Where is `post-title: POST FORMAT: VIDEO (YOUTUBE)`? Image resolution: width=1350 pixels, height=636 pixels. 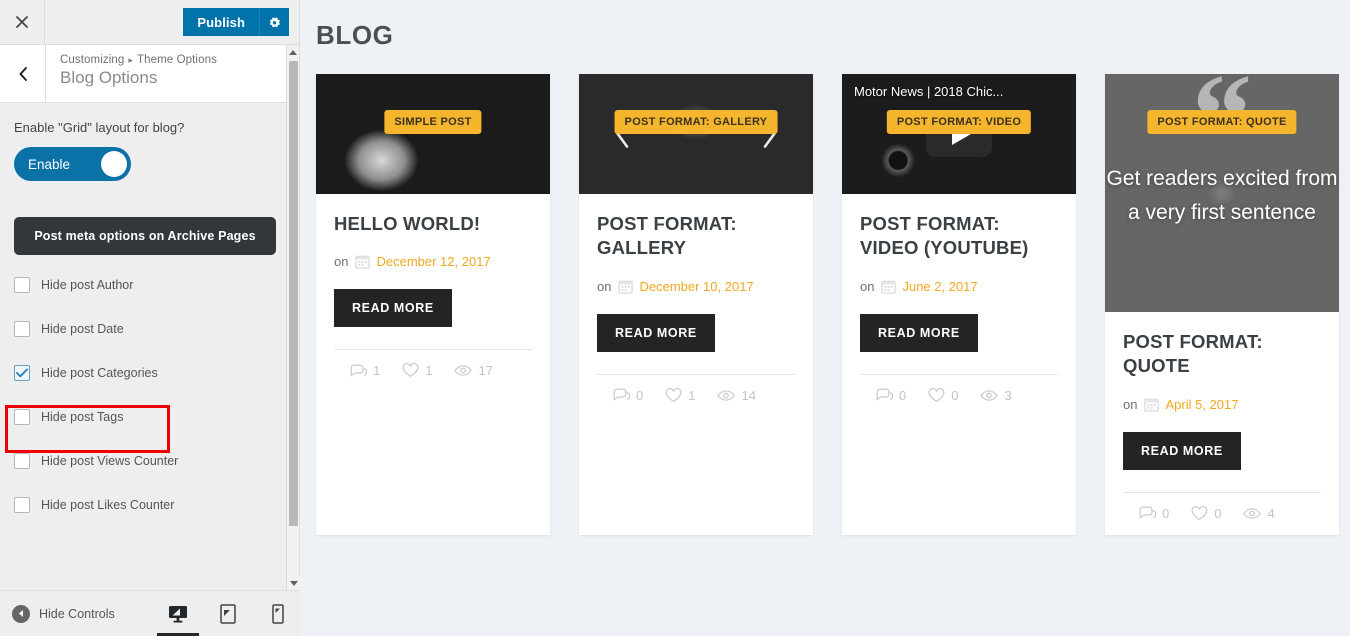
post-title: POST FORMAT: VIDEO (YOUTUBE) is located at coordinates (959, 236).